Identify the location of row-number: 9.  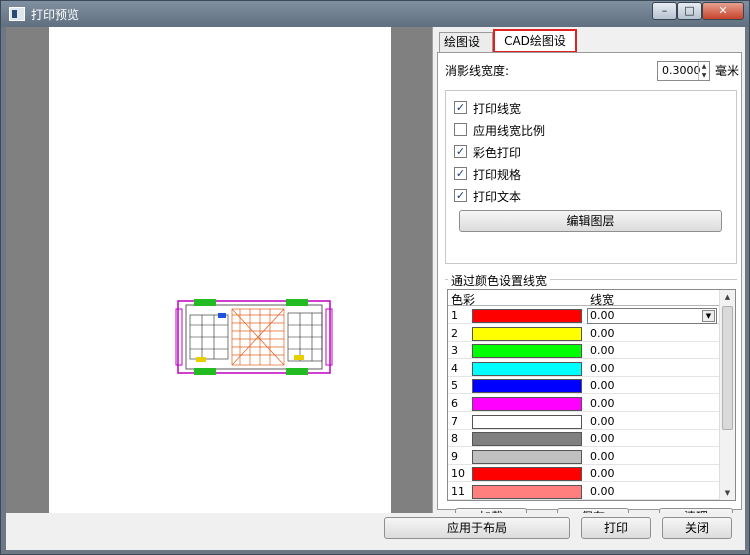
(454, 456).